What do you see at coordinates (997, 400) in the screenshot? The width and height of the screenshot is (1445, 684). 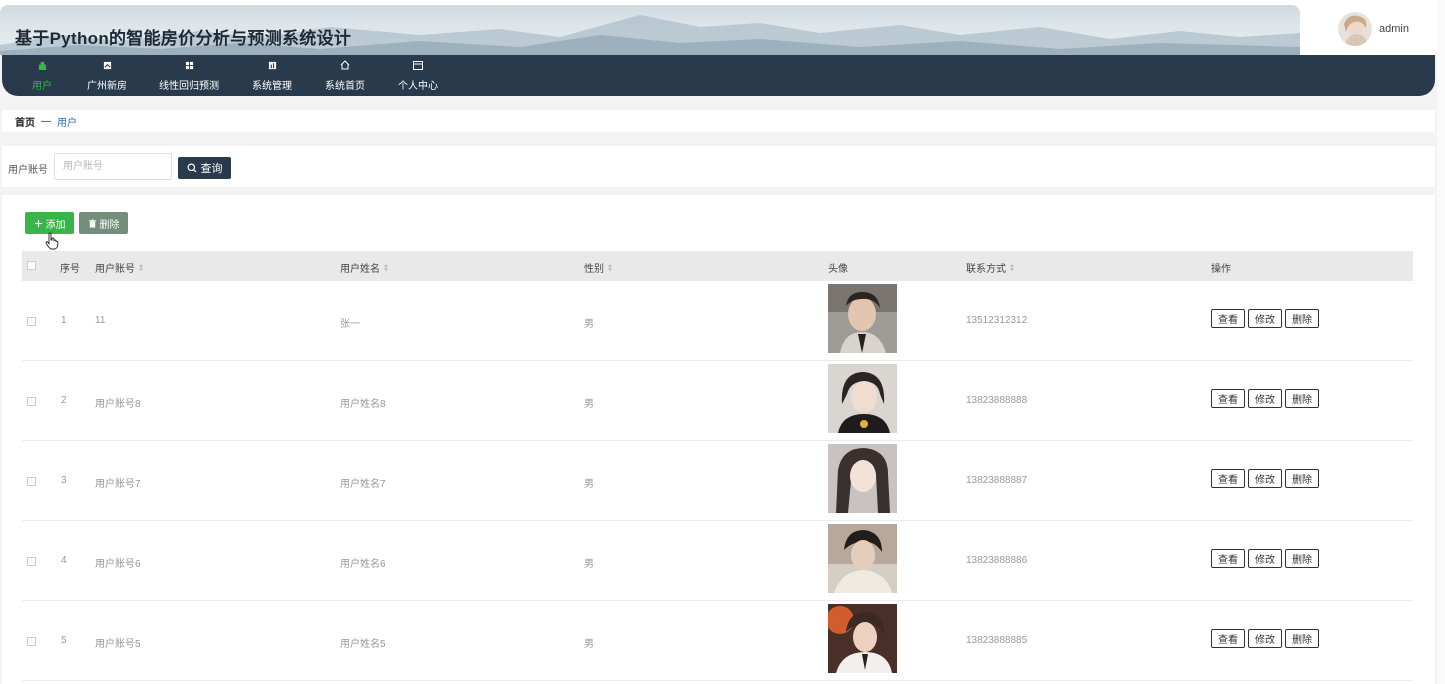 I see `row-phone: 13823888888` at bounding box center [997, 400].